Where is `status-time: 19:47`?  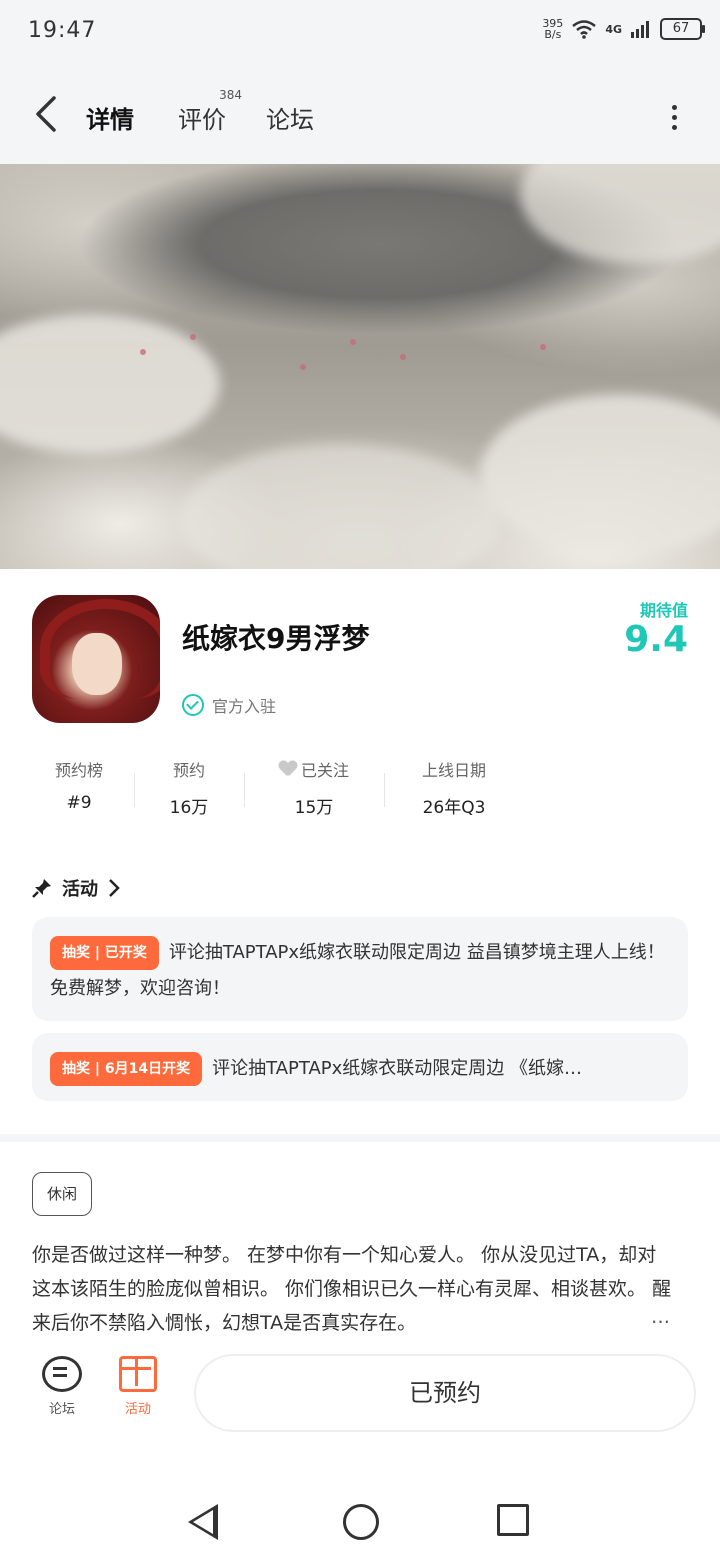
status-time: 19:47 is located at coordinates (62, 30).